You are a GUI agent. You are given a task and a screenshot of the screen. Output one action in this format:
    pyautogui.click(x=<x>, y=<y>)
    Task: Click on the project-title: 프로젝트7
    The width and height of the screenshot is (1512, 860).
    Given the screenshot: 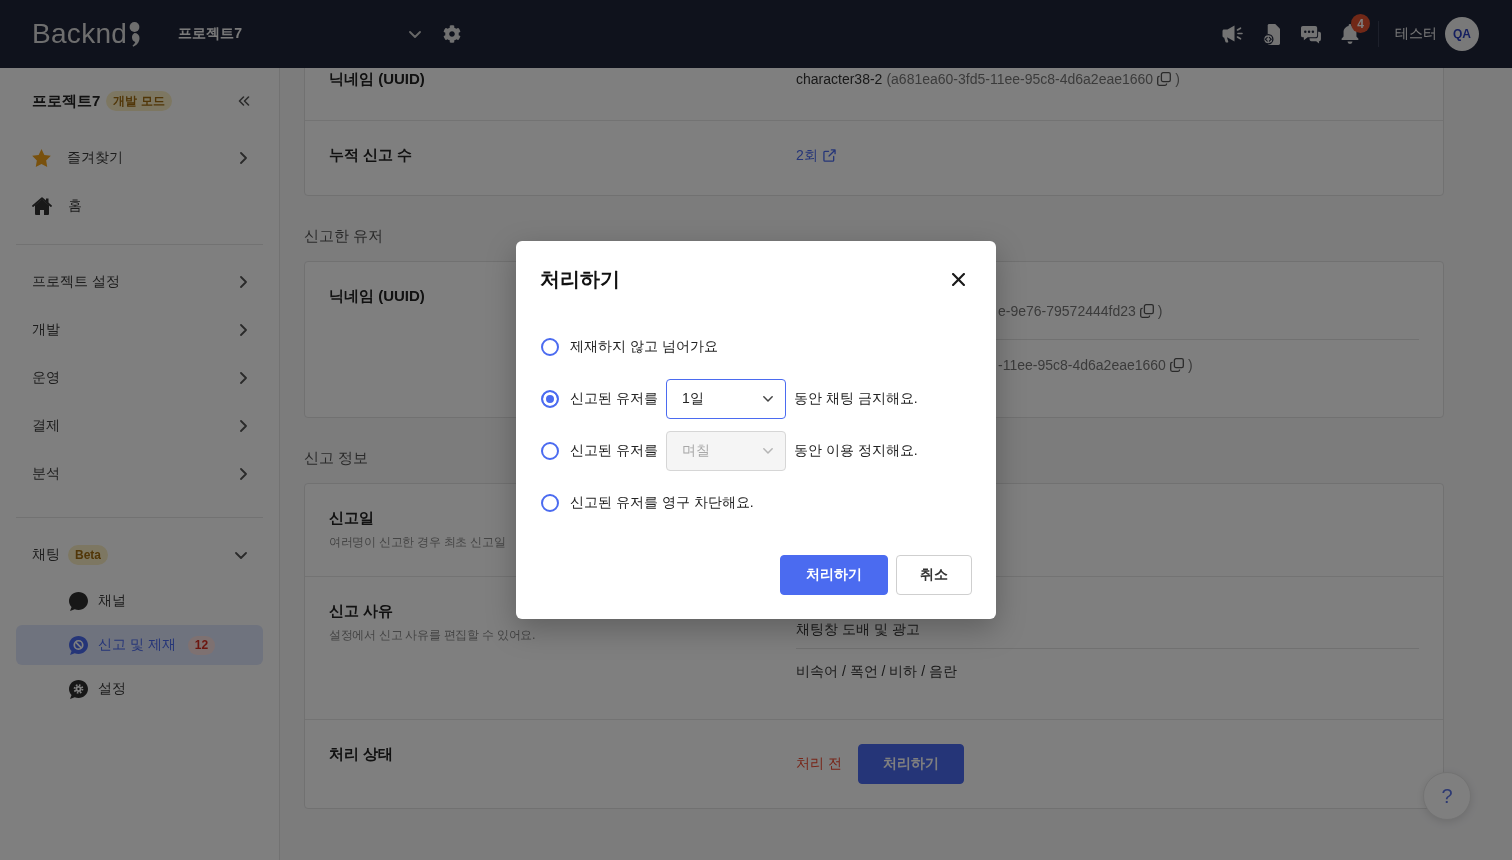 What is the action you would take?
    pyautogui.click(x=66, y=101)
    